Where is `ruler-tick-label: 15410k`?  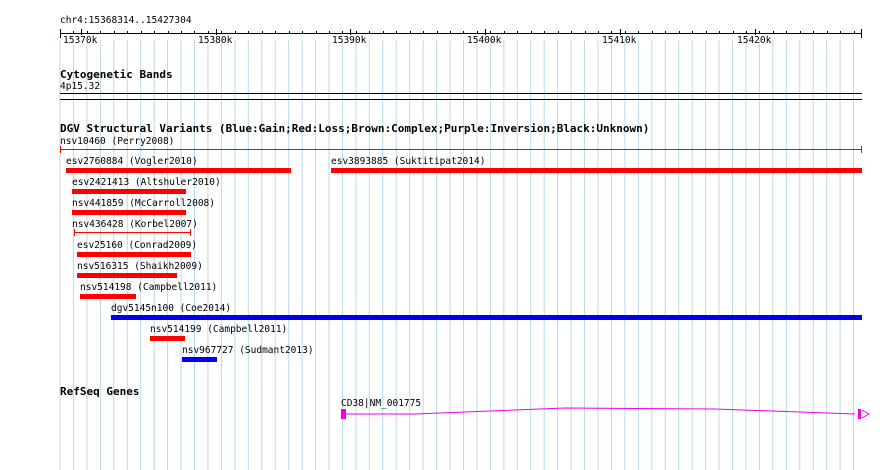 ruler-tick-label: 15410k is located at coordinates (619, 40).